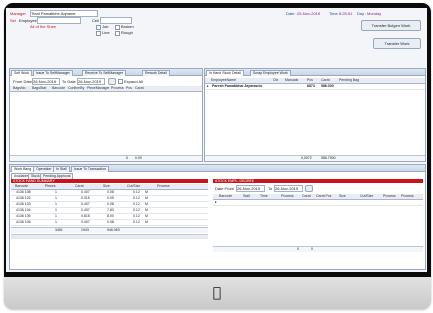  Describe the element at coordinates (106, 158) in the screenshot. I see `left-grid-footer: 0 0.00` at that location.